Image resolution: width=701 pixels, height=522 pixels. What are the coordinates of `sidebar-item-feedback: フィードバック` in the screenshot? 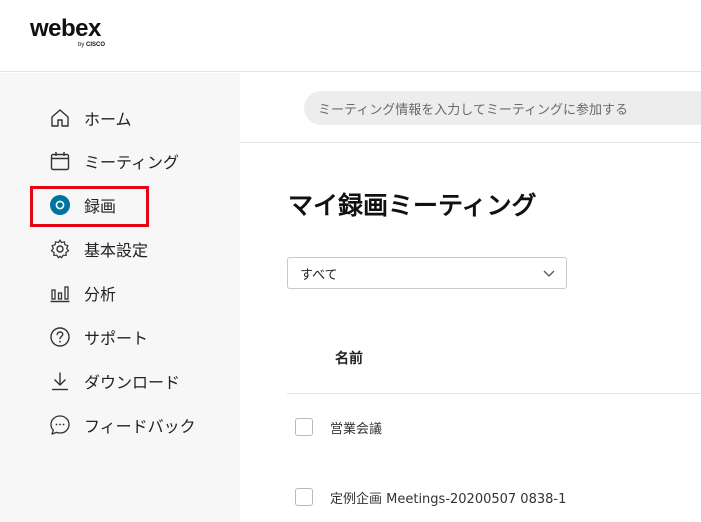 It's located at (122, 425).